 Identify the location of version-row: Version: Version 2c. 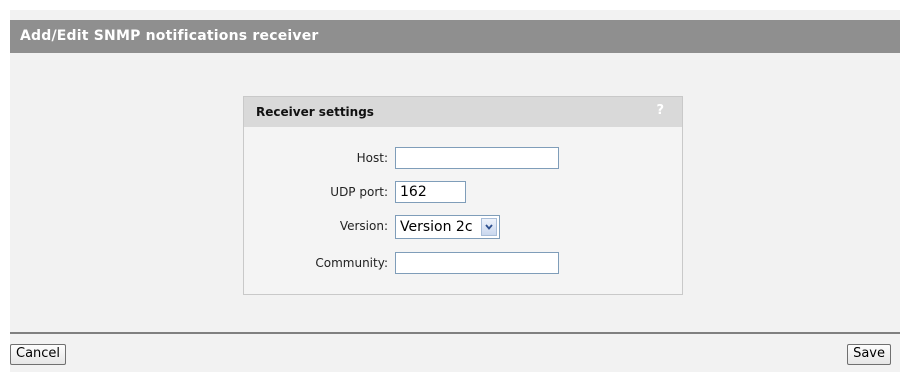
(463, 227).